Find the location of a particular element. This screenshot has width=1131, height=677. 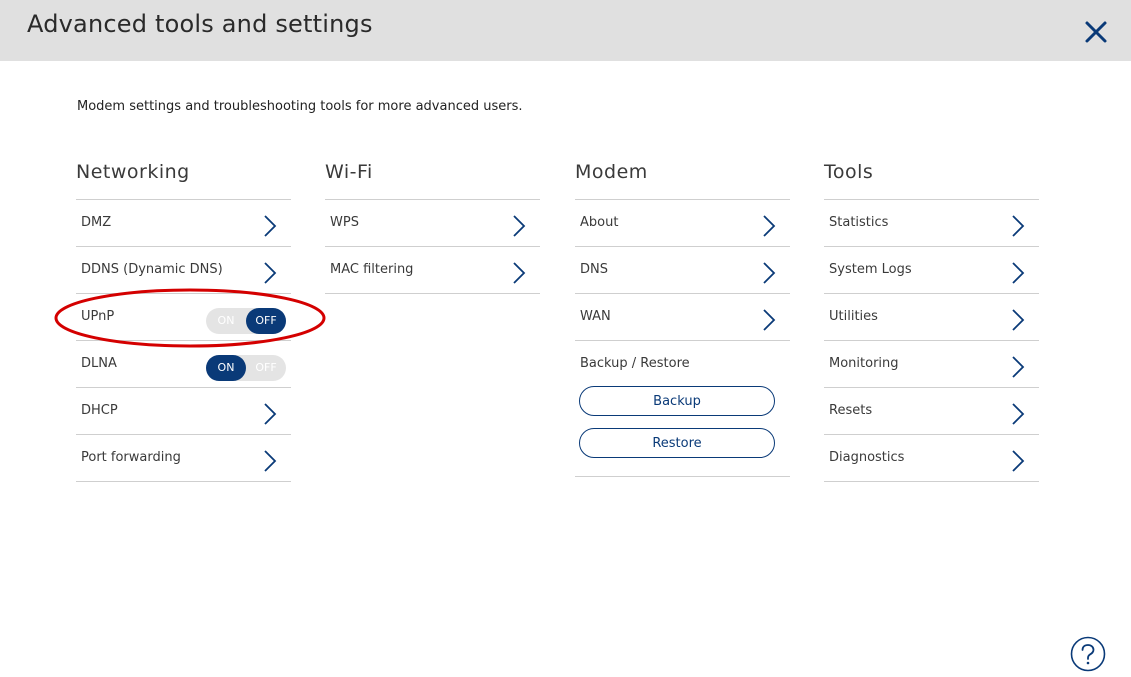

row-label: Utilities is located at coordinates (853, 316).